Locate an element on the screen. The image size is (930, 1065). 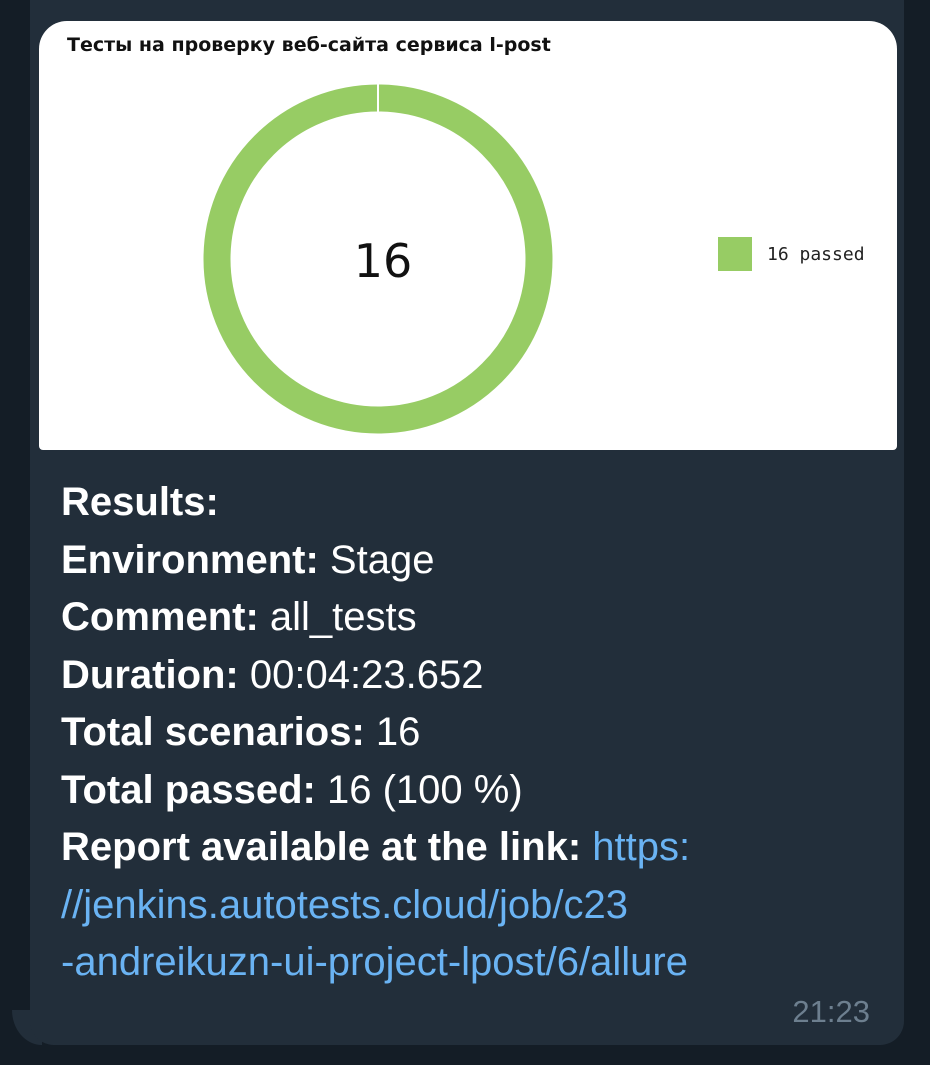
duration-line: Duration: 00:04:23.652 is located at coordinates (461, 676).